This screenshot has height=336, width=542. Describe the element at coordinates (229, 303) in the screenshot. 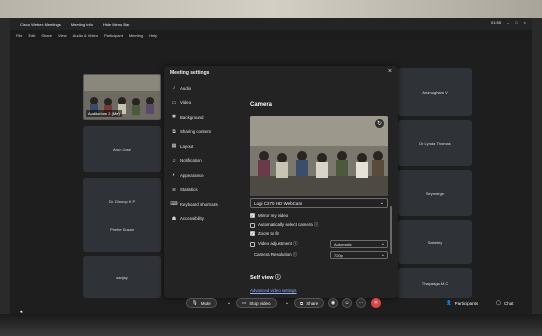

I see `mute-options-chevron-icon: ⌄` at that location.